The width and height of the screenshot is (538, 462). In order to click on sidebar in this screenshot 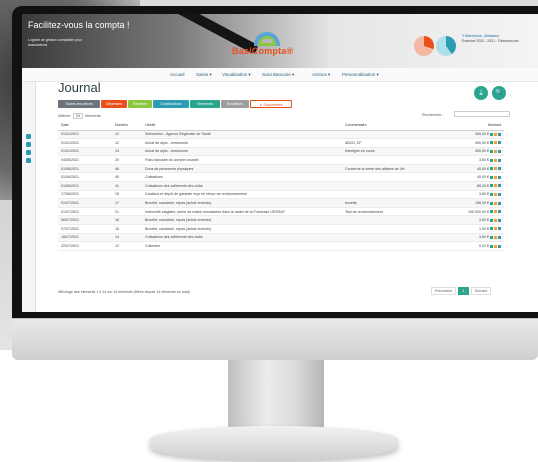, I will do `click(29, 197)`.